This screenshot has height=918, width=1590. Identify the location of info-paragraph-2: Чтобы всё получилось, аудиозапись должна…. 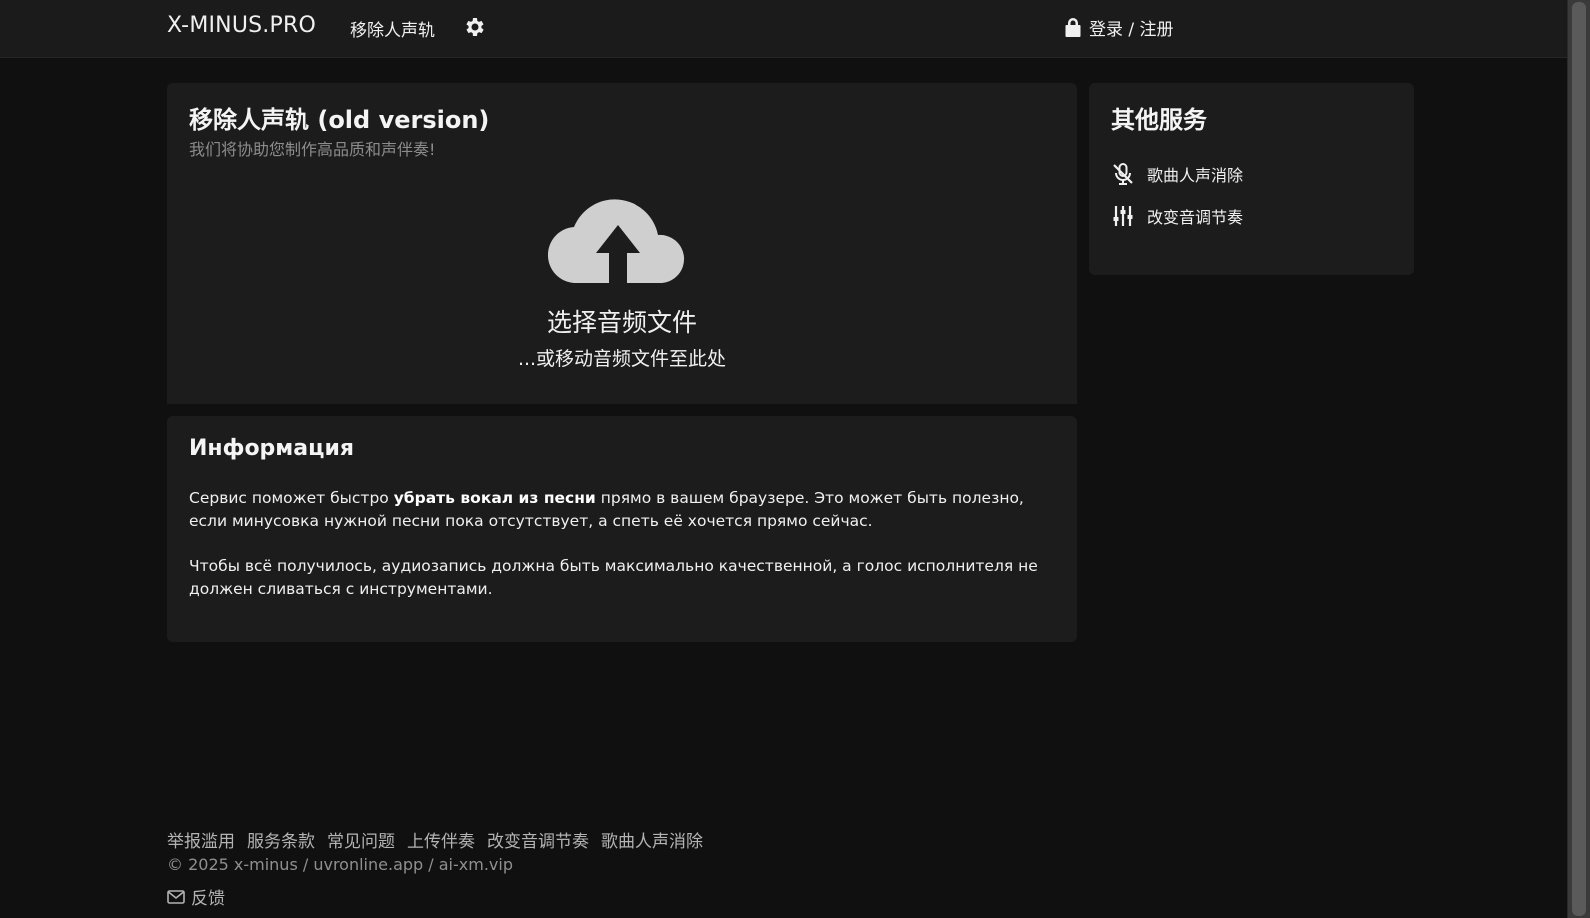
(613, 577).